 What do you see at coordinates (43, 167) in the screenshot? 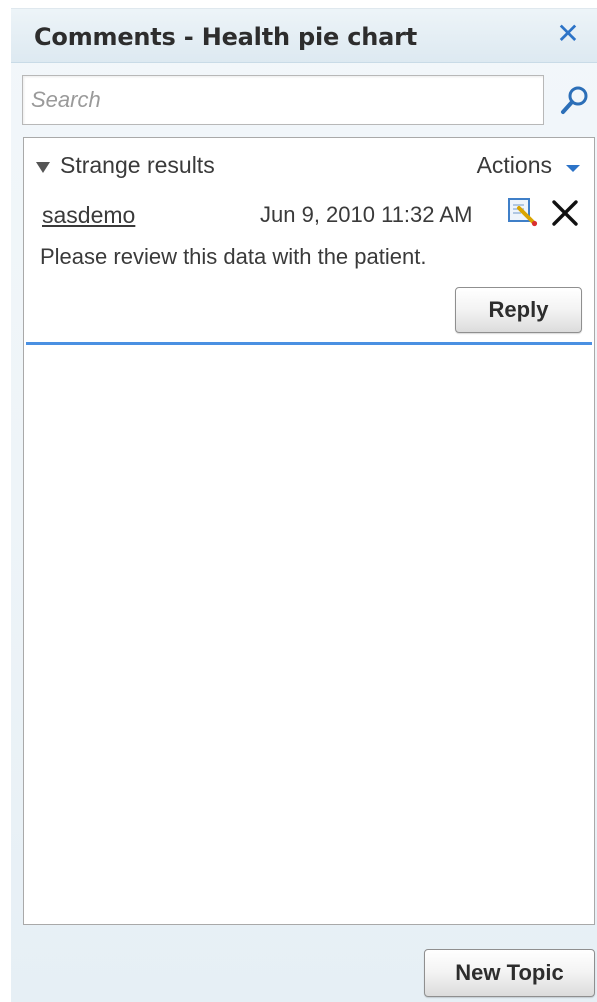
I see `collapse-triangle-icon` at bounding box center [43, 167].